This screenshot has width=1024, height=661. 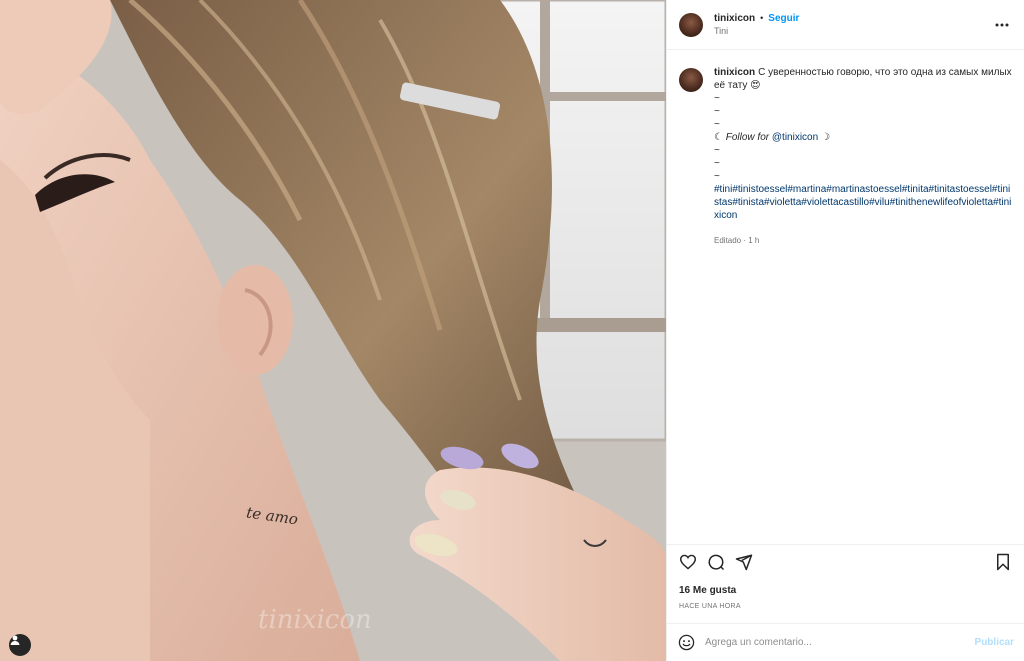 I want to click on post-time: HACE UNA HORA, so click(x=710, y=606).